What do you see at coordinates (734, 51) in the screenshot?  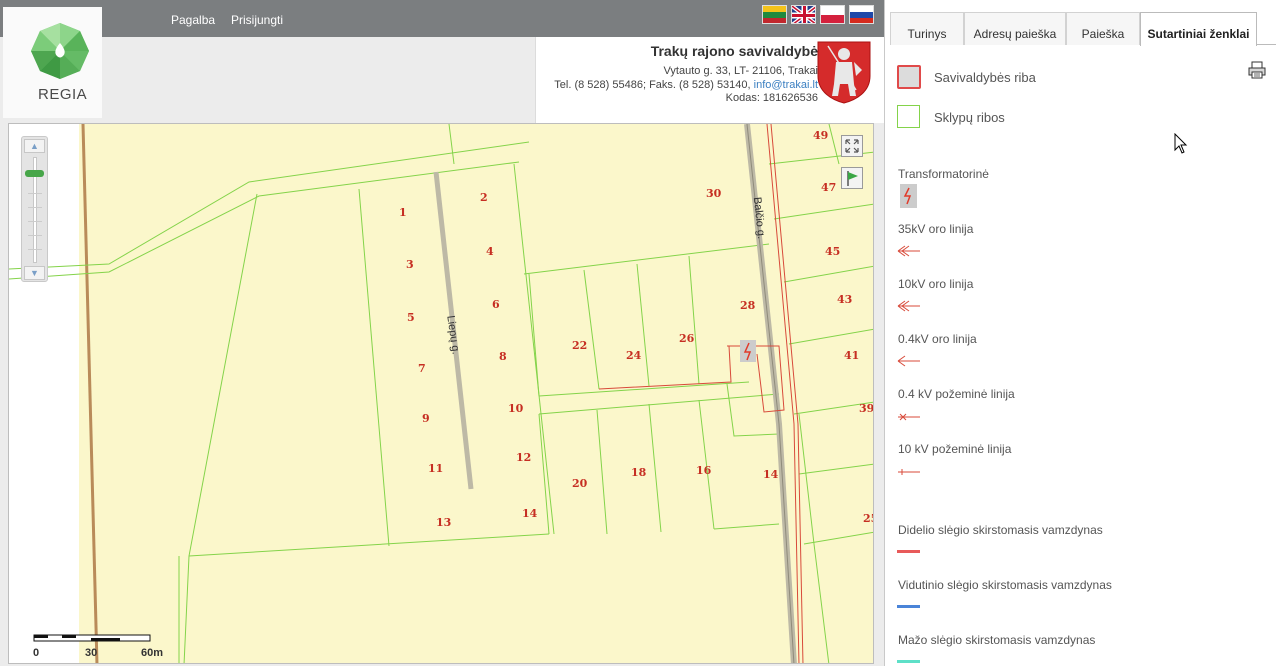 I see `municipality-title: Trakų rajono savivaldybė` at bounding box center [734, 51].